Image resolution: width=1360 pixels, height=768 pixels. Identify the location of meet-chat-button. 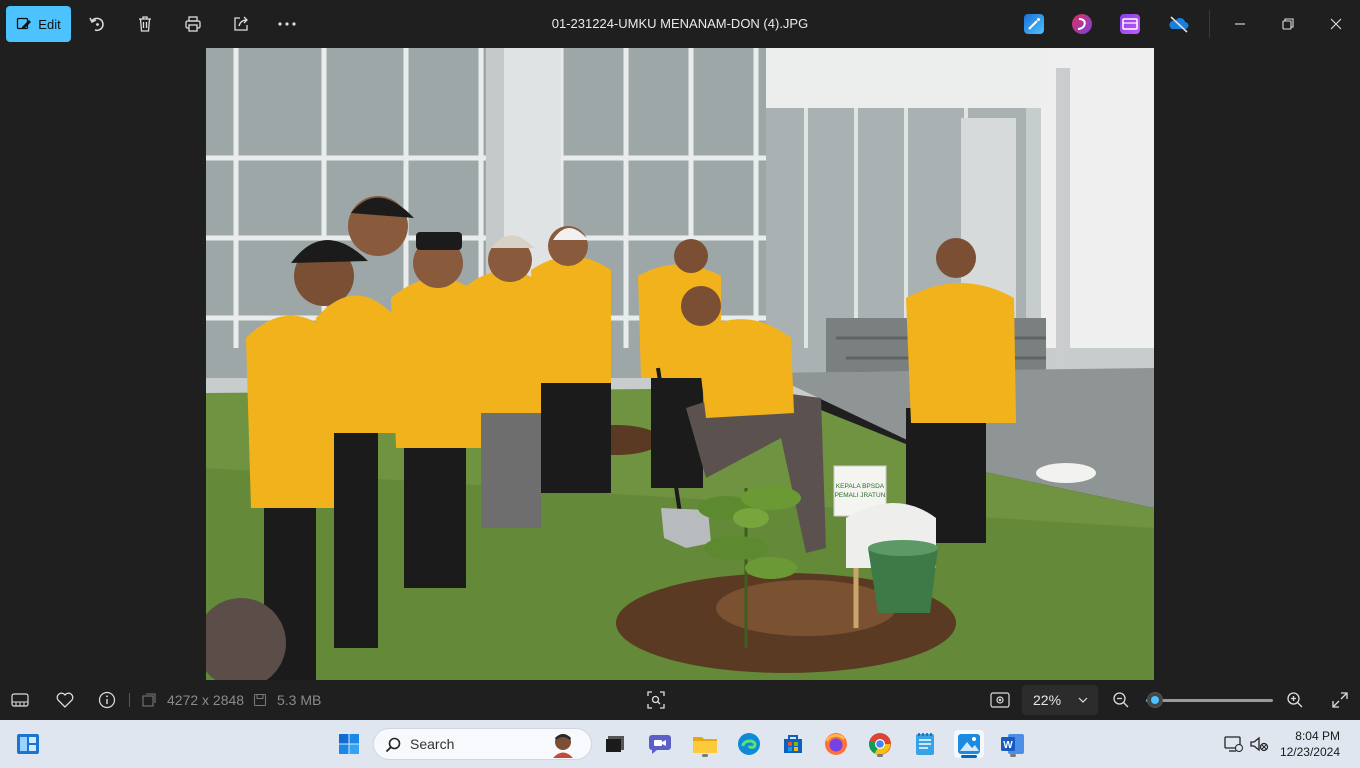
(660, 744).